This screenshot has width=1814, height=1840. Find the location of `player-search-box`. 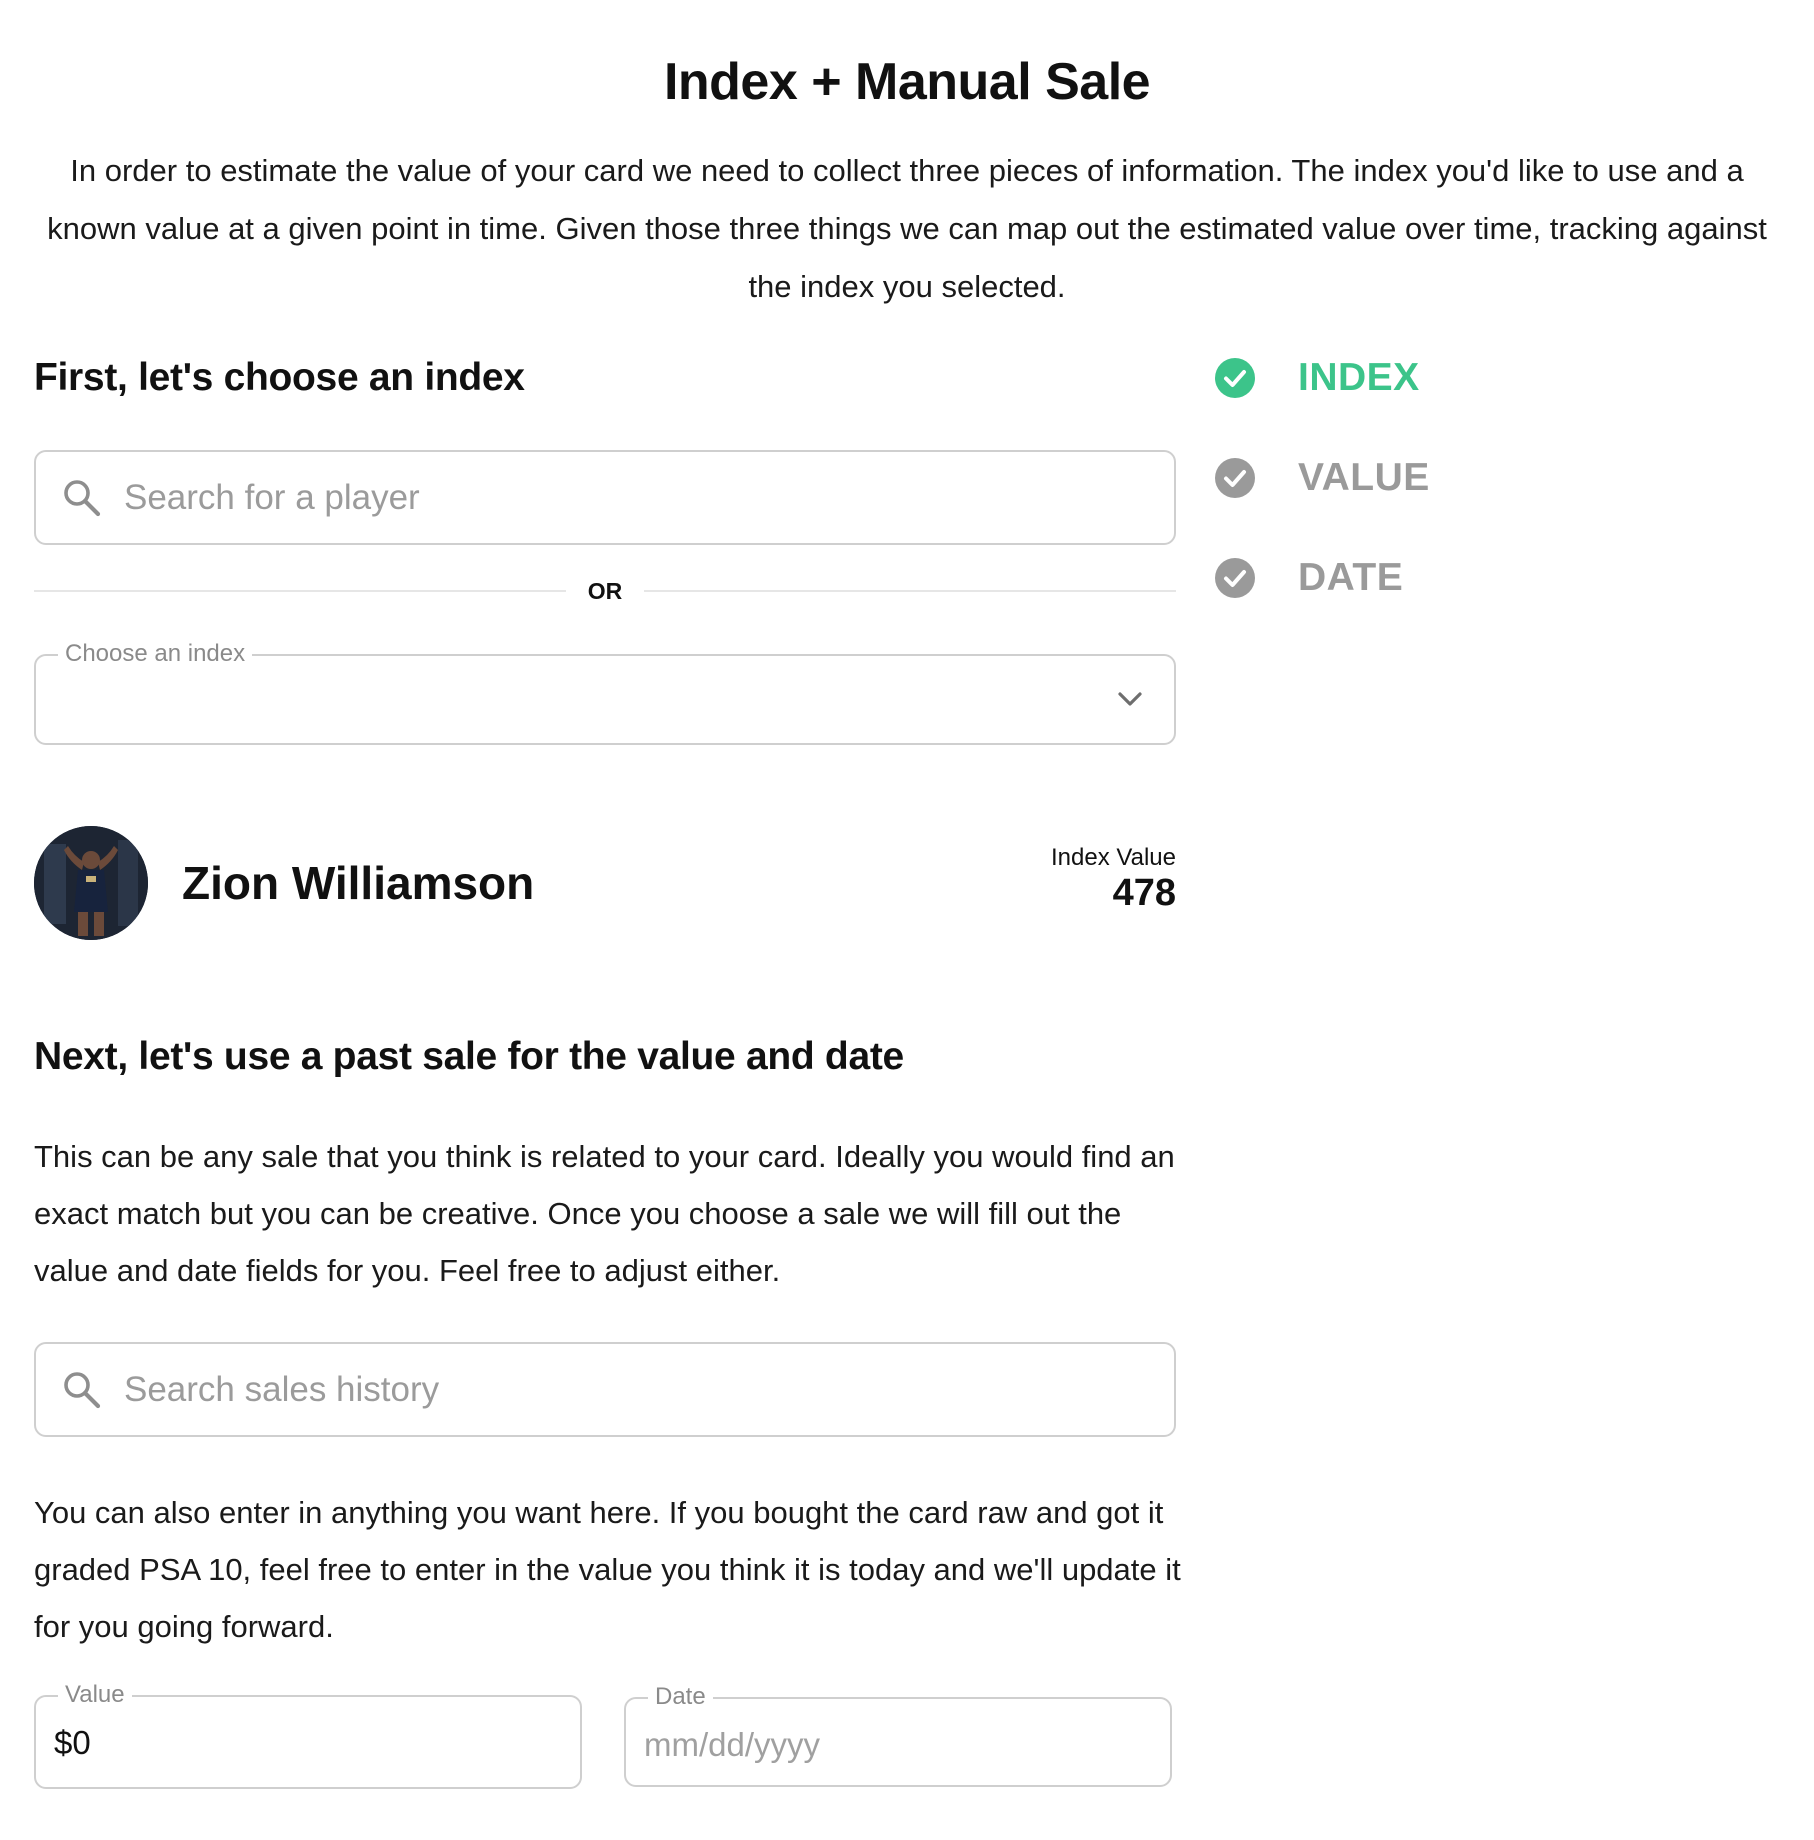

player-search-box is located at coordinates (605, 497).